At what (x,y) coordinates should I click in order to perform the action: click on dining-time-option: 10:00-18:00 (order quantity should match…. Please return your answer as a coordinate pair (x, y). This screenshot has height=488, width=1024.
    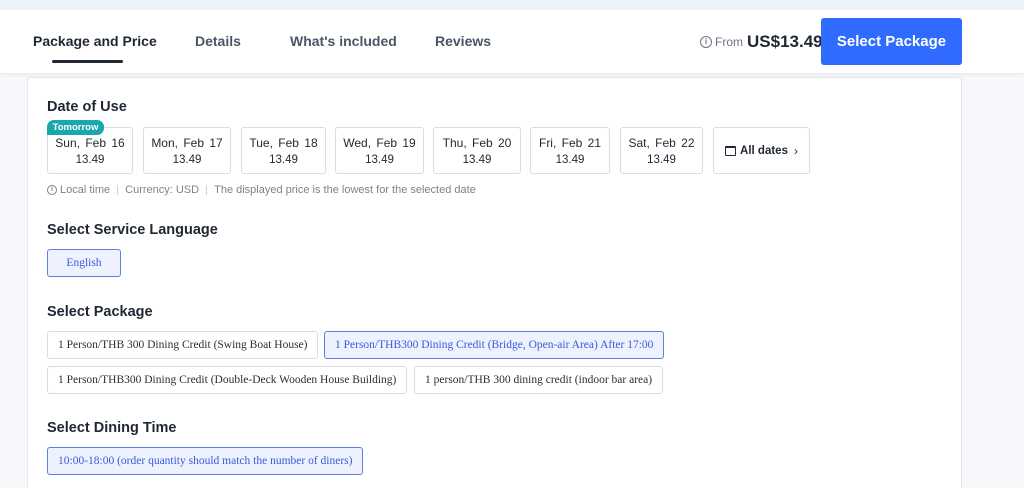
    Looking at the image, I should click on (205, 461).